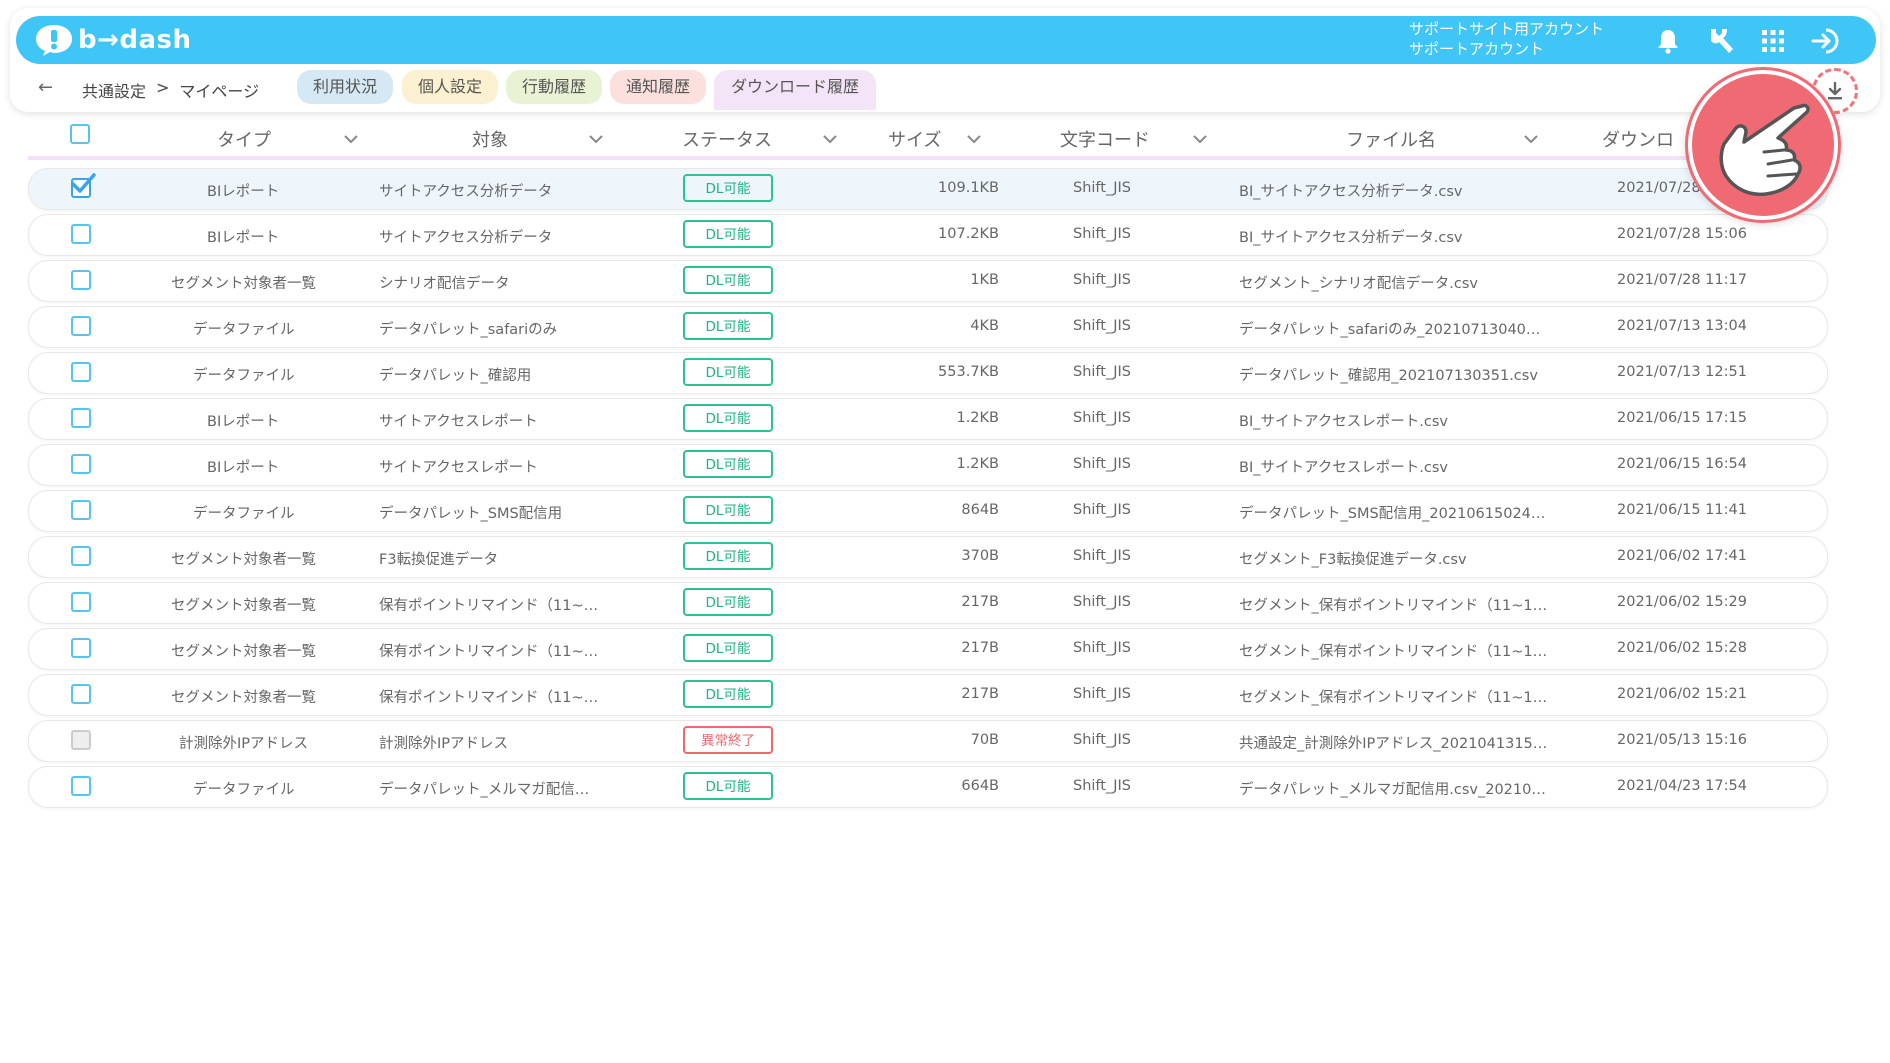  Describe the element at coordinates (80, 134) in the screenshot. I see `select-all-checkbox` at that location.